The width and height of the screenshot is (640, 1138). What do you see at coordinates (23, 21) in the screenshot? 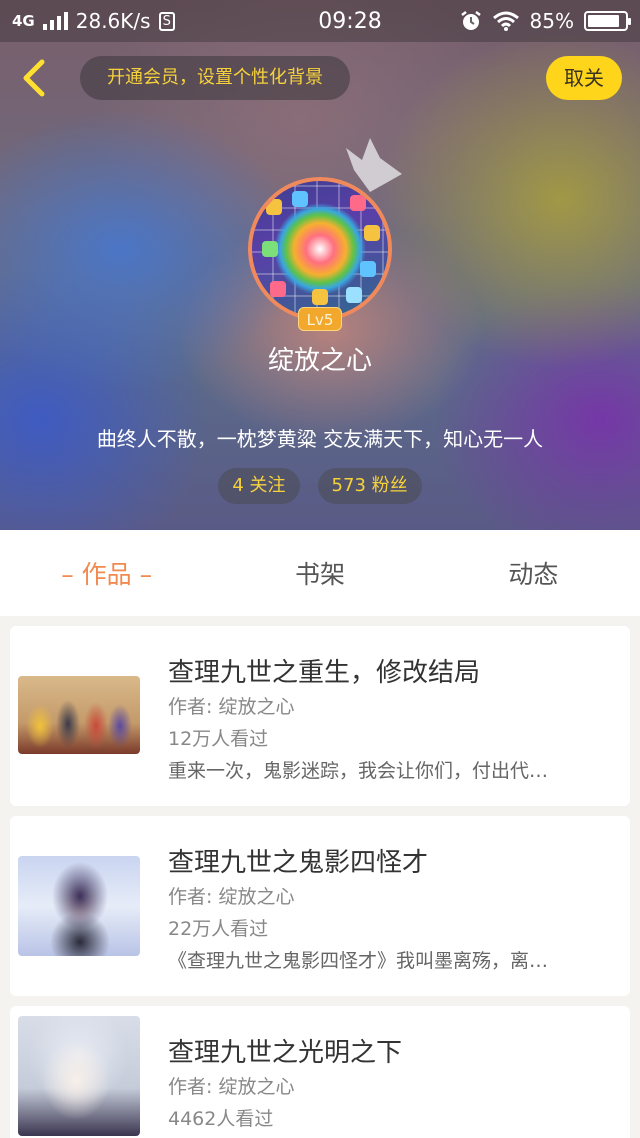
I see `network-type: 4G` at bounding box center [23, 21].